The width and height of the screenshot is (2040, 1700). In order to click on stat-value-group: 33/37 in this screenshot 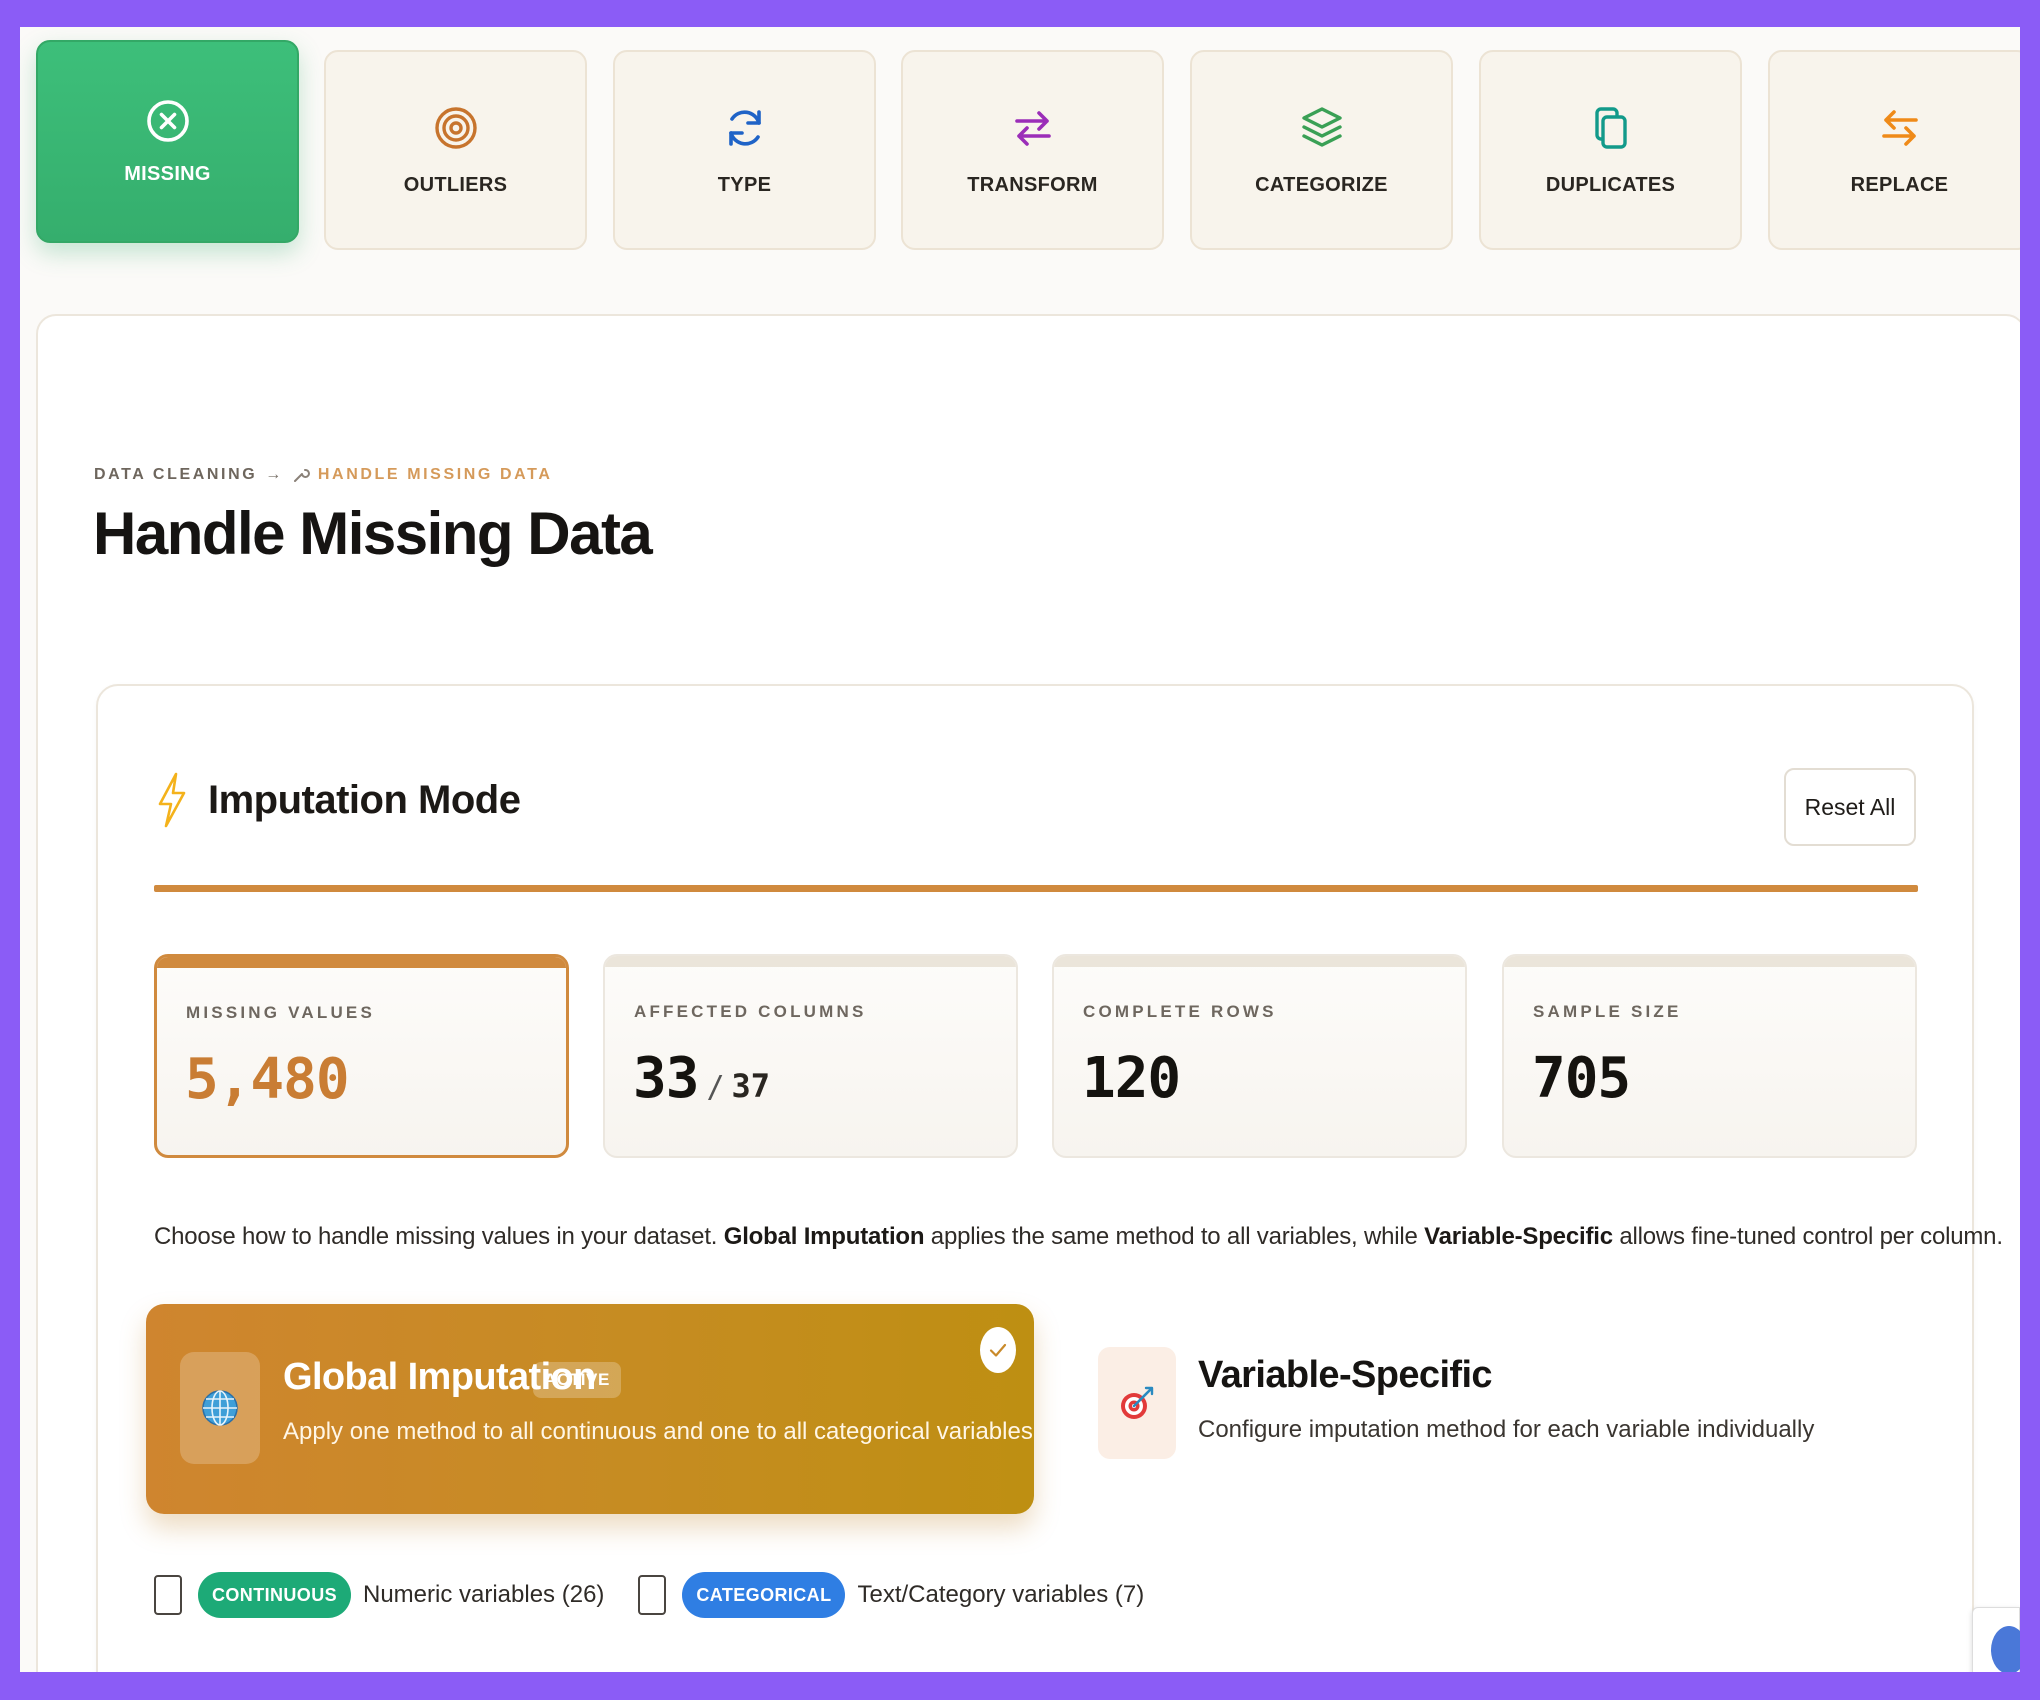, I will do `click(701, 1078)`.